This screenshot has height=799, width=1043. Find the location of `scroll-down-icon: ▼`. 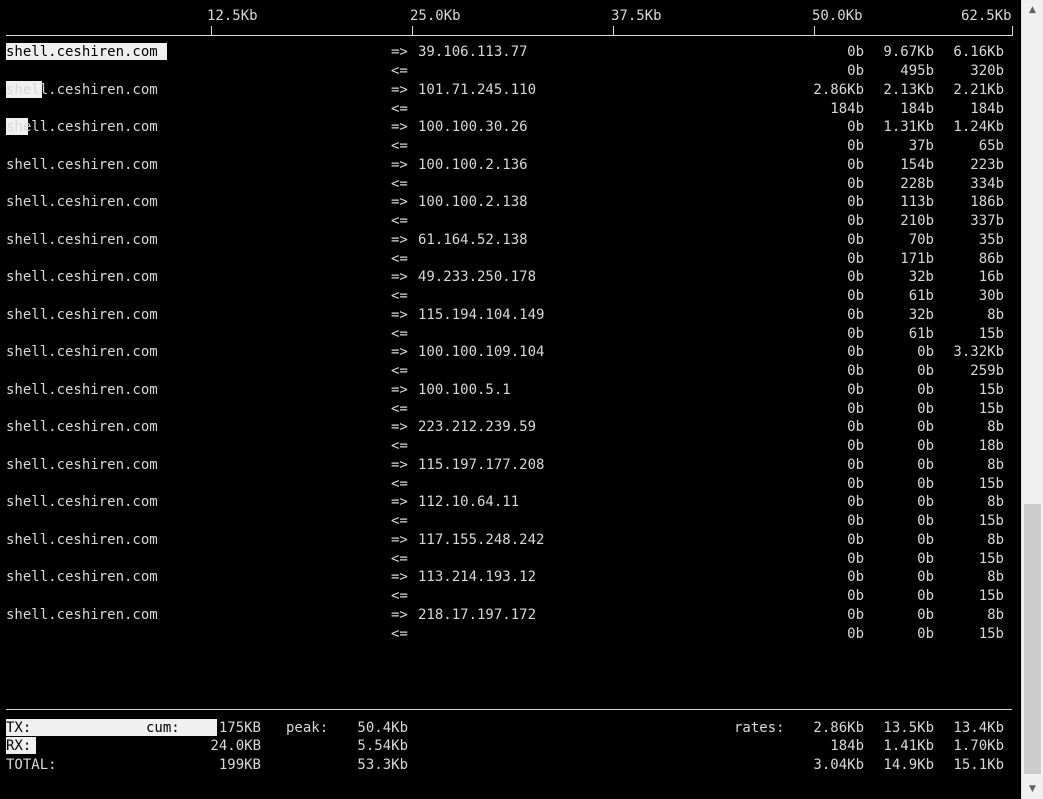

scroll-down-icon: ▼ is located at coordinates (1032, 789).